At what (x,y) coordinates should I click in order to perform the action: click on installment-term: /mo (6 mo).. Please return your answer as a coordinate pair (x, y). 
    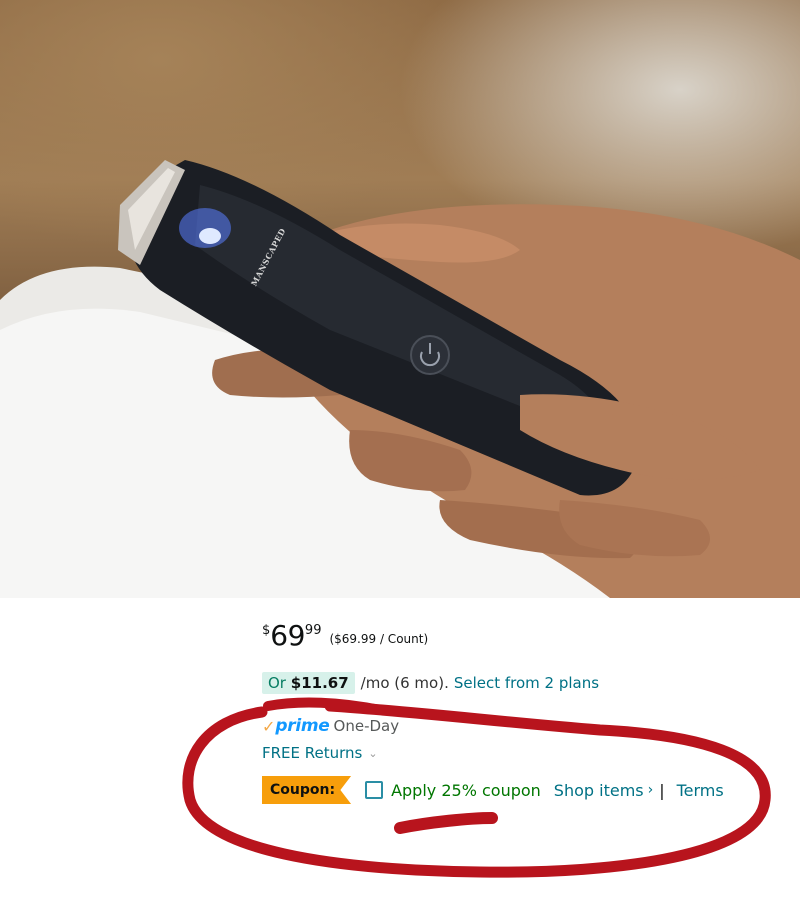
    Looking at the image, I should click on (404, 683).